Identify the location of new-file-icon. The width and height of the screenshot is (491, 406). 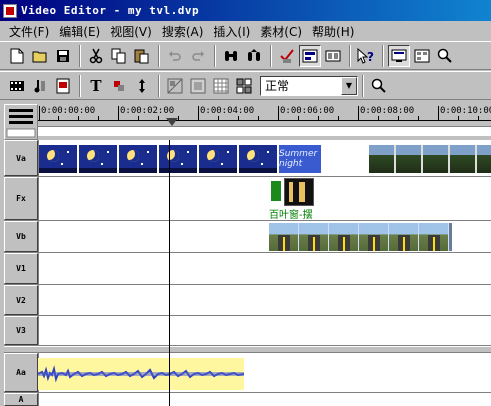
(17, 56).